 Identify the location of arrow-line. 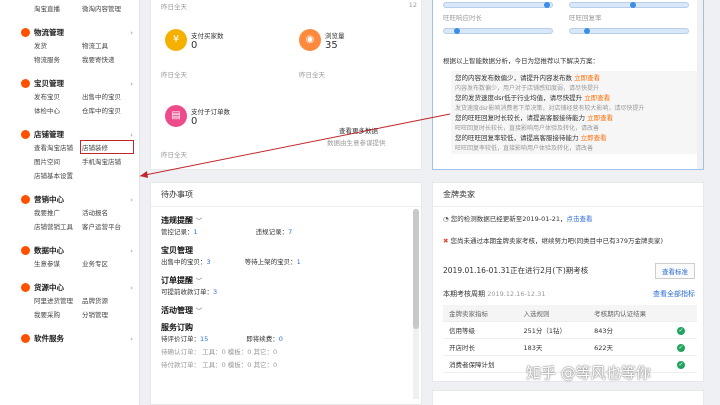
(295, 145).